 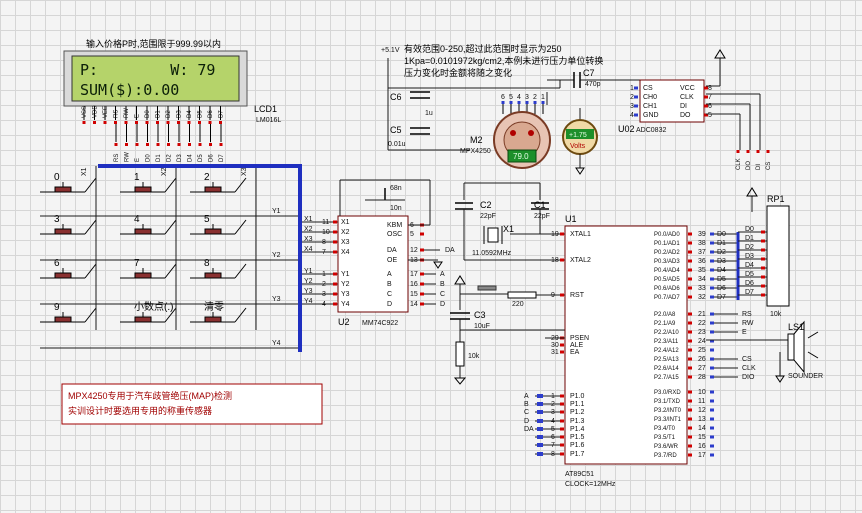 I want to click on u2-pin-label: A, so click(x=389, y=274).